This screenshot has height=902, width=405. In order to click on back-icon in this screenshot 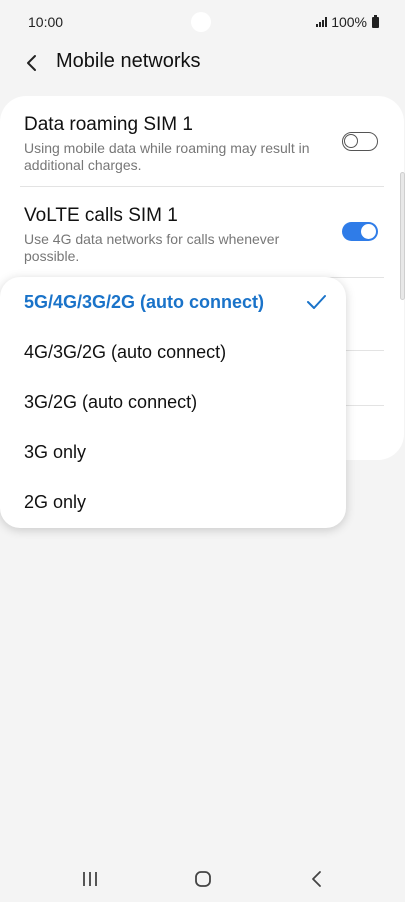, I will do `click(317, 879)`.